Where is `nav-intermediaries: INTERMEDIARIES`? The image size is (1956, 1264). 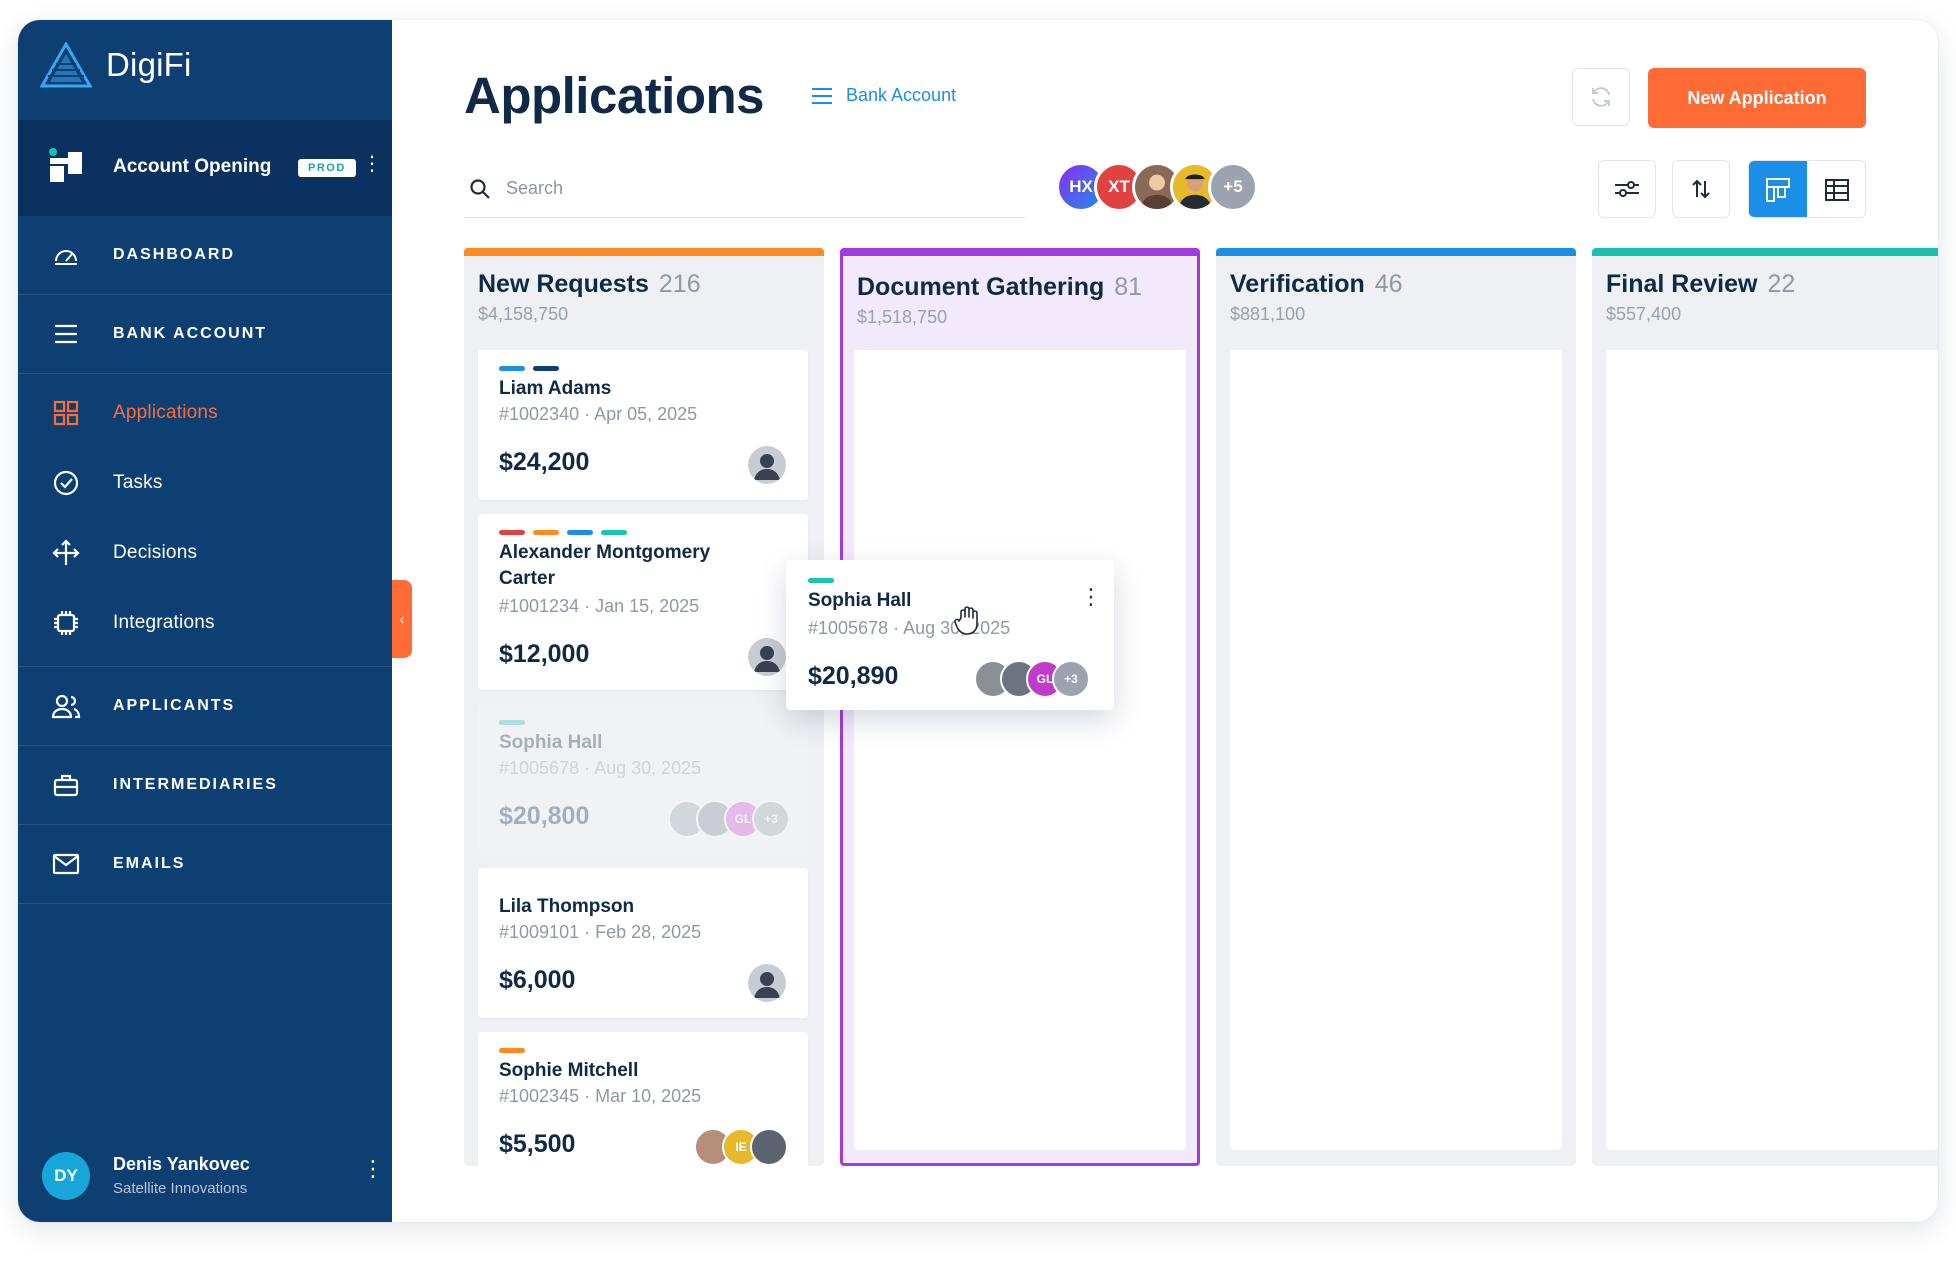
nav-intermediaries: INTERMEDIARIES is located at coordinates (205, 785).